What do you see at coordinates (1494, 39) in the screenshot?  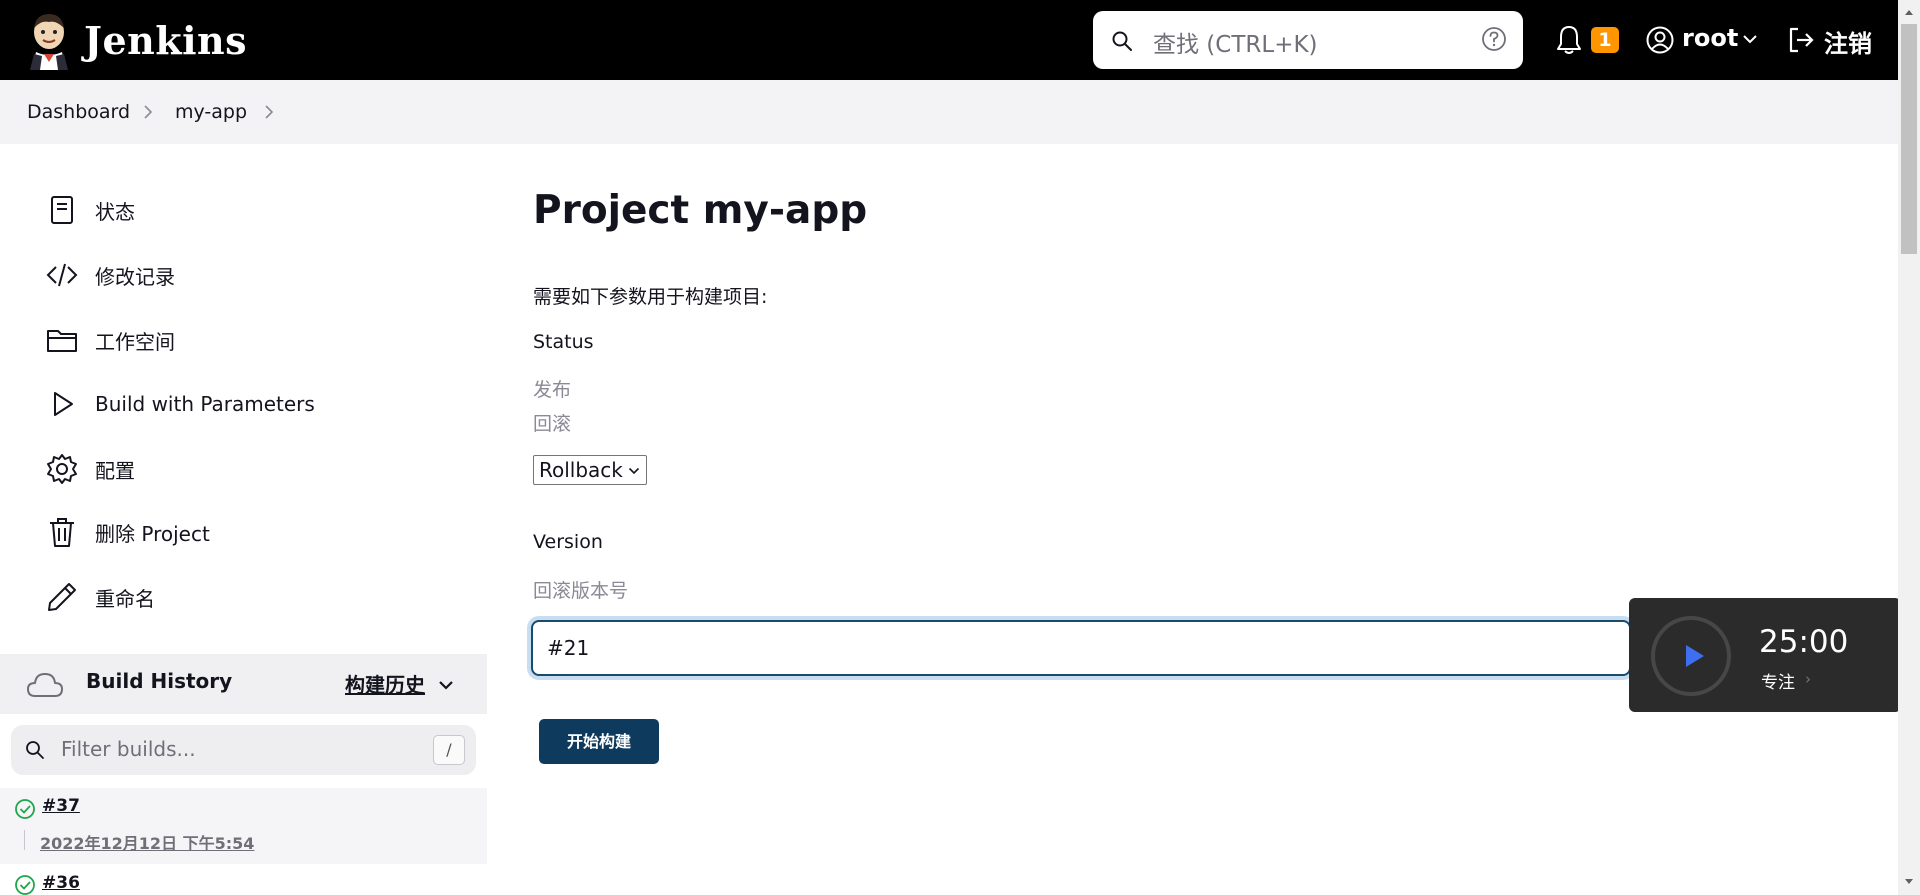 I see `help-icon` at bounding box center [1494, 39].